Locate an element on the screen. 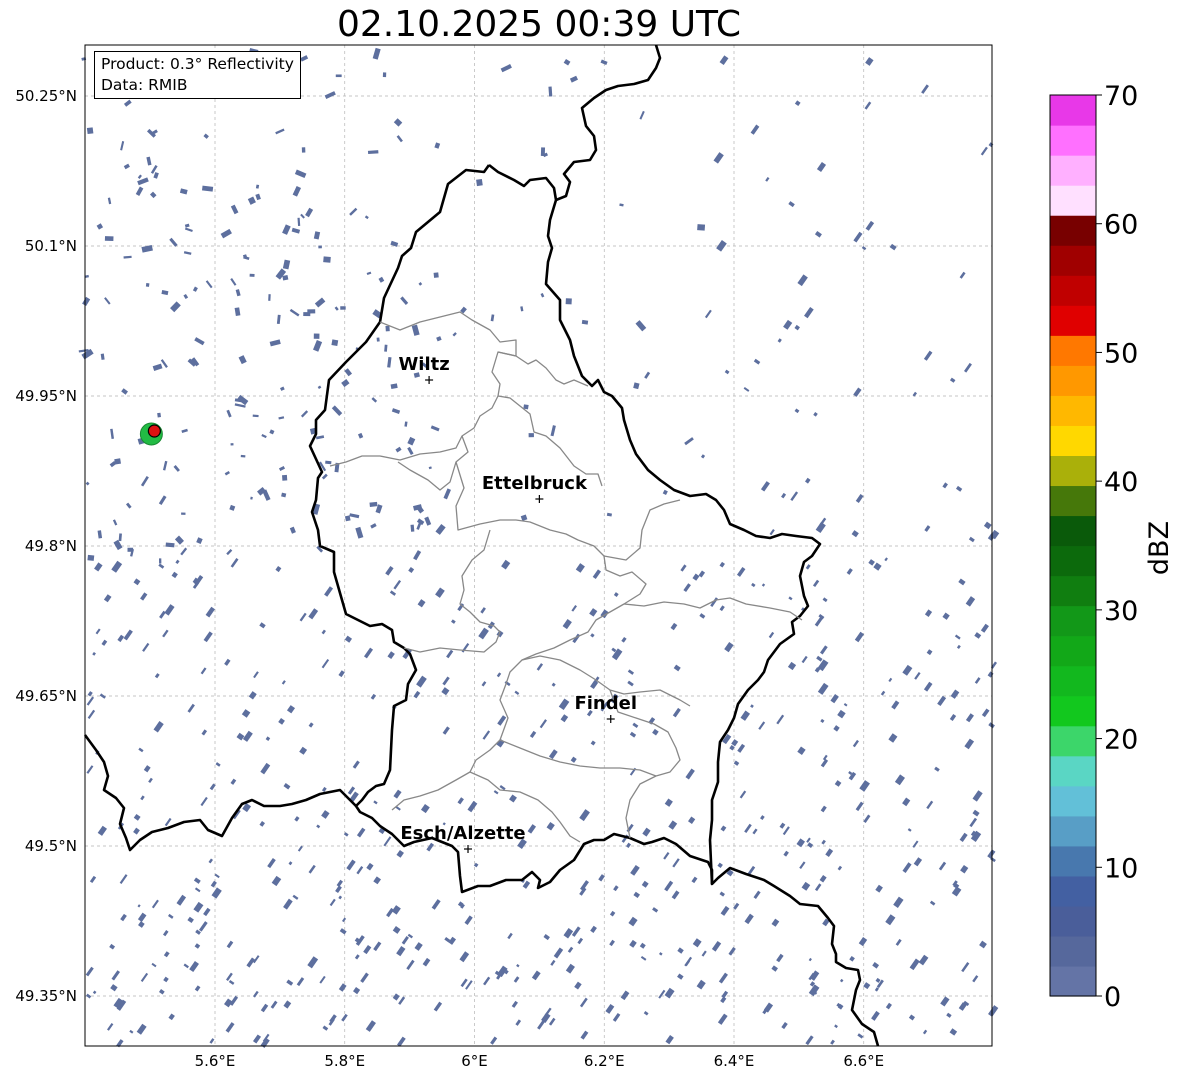 This screenshot has width=1184, height=1081. colorbar-tick-label: 10 is located at coordinates (1121, 868).